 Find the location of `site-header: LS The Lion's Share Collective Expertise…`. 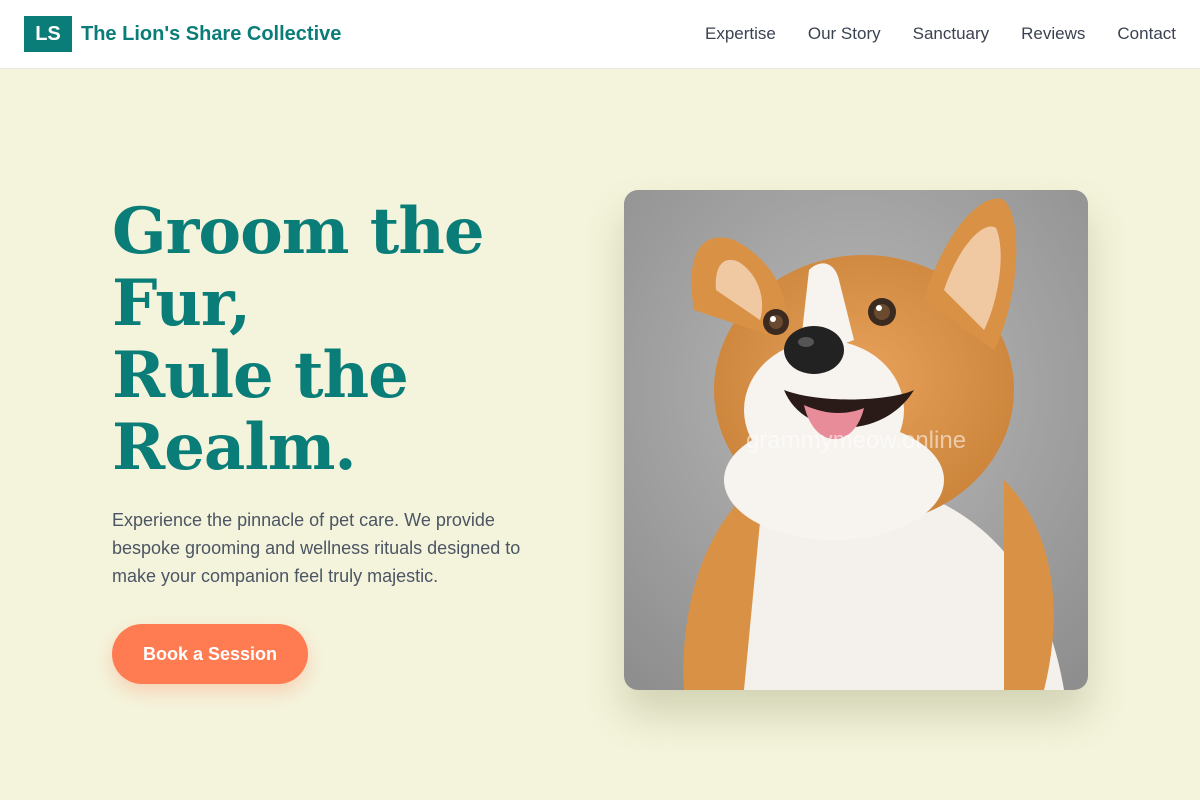

site-header: LS The Lion's Share Collective Expertise… is located at coordinates (600, 34).